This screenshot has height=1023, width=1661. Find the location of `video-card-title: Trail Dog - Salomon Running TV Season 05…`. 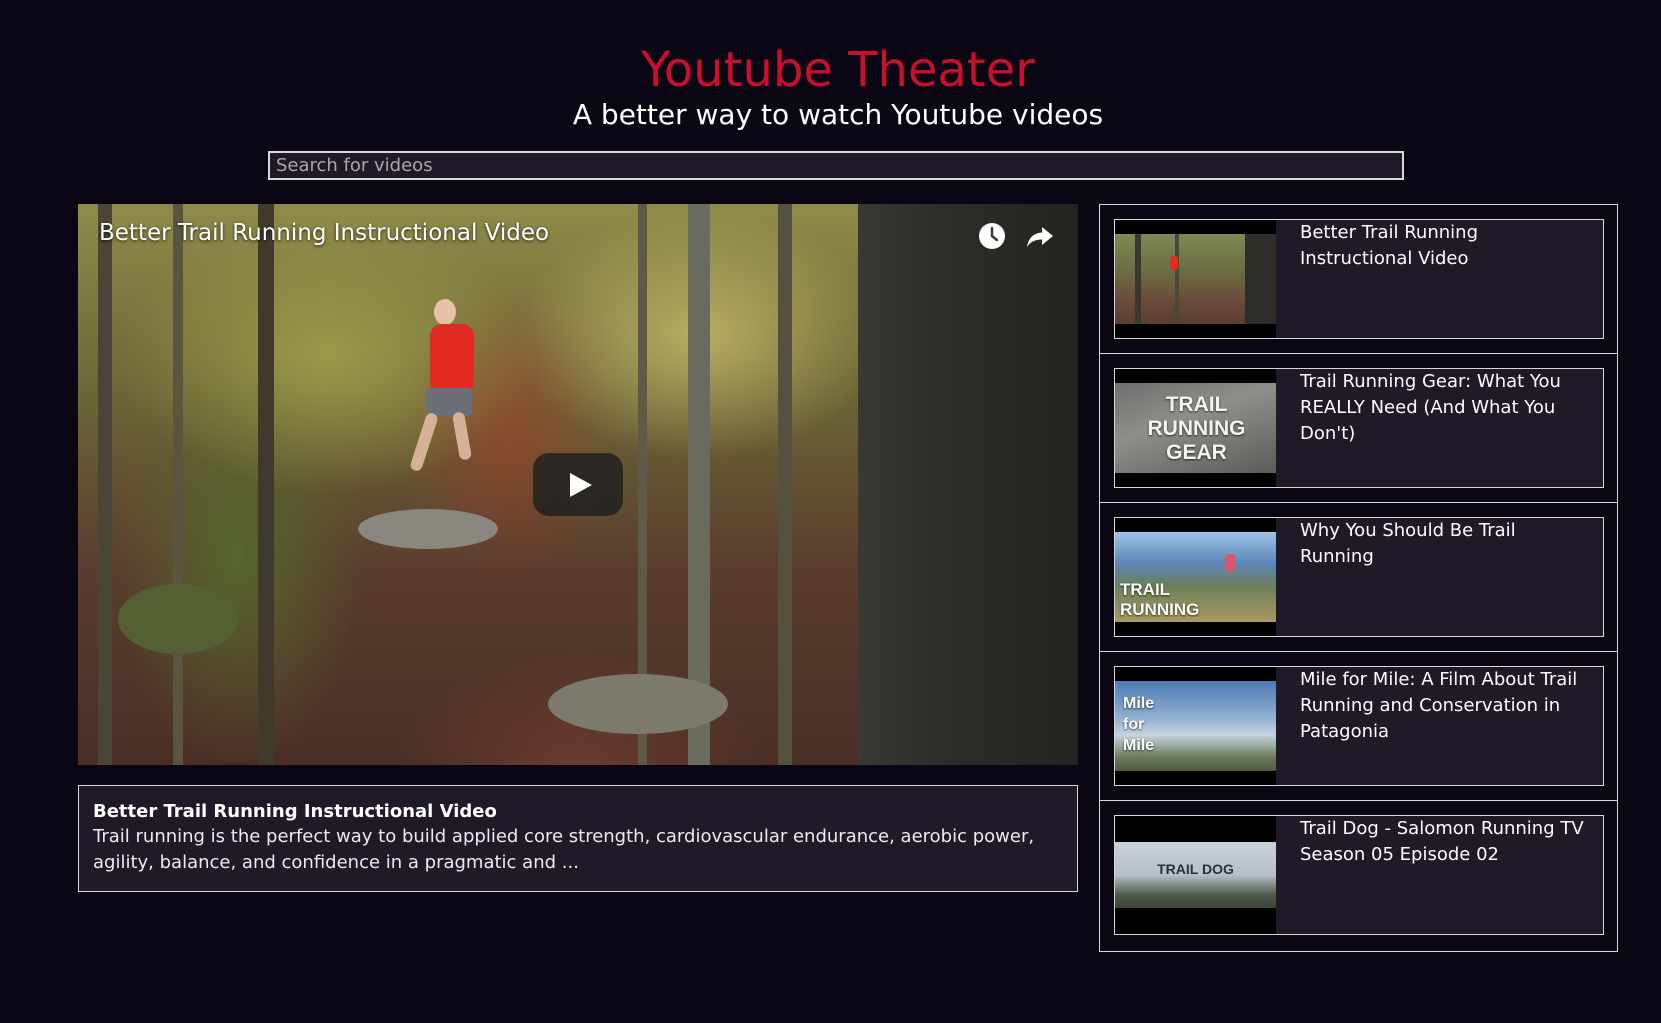

video-card-title: Trail Dog - Salomon Running TV Season 05… is located at coordinates (1445, 842).